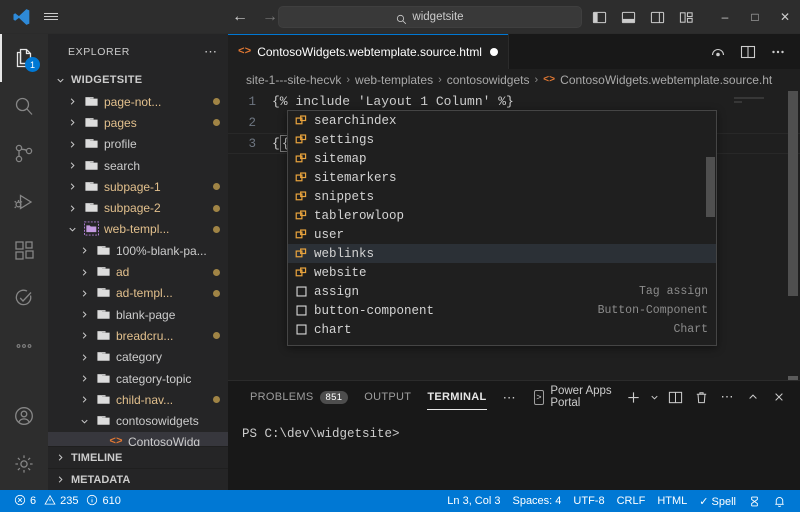  Describe the element at coordinates (778, 52) in the screenshot. I see `more-actions-icon` at that location.